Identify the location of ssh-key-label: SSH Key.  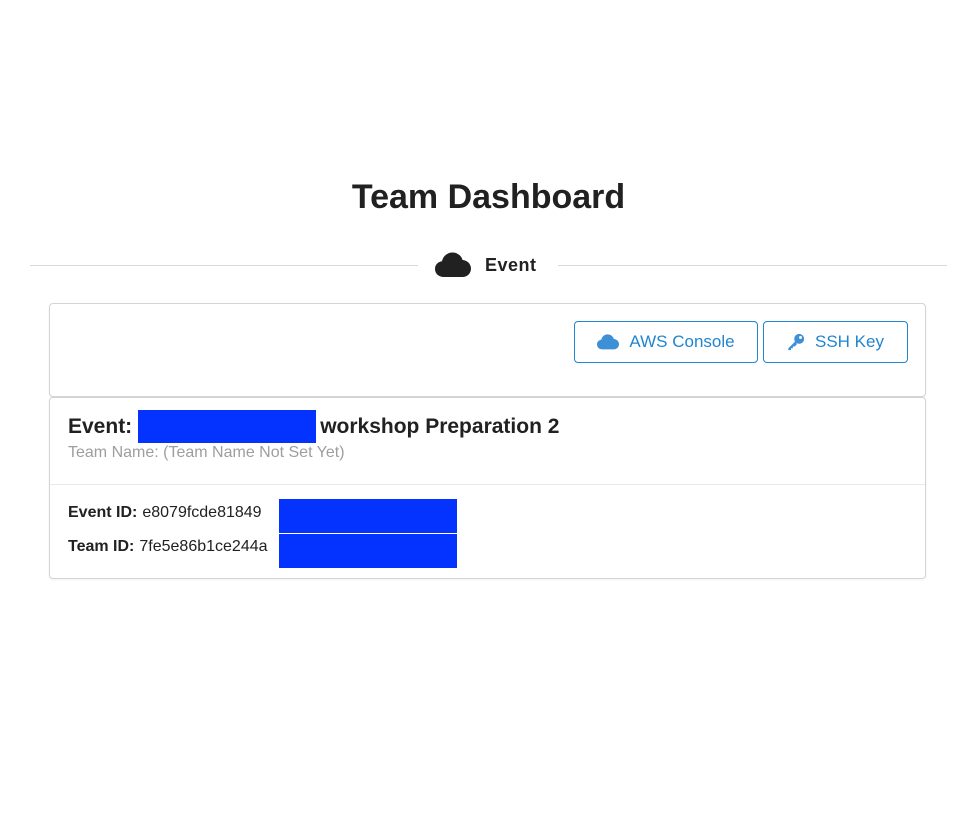
(849, 341).